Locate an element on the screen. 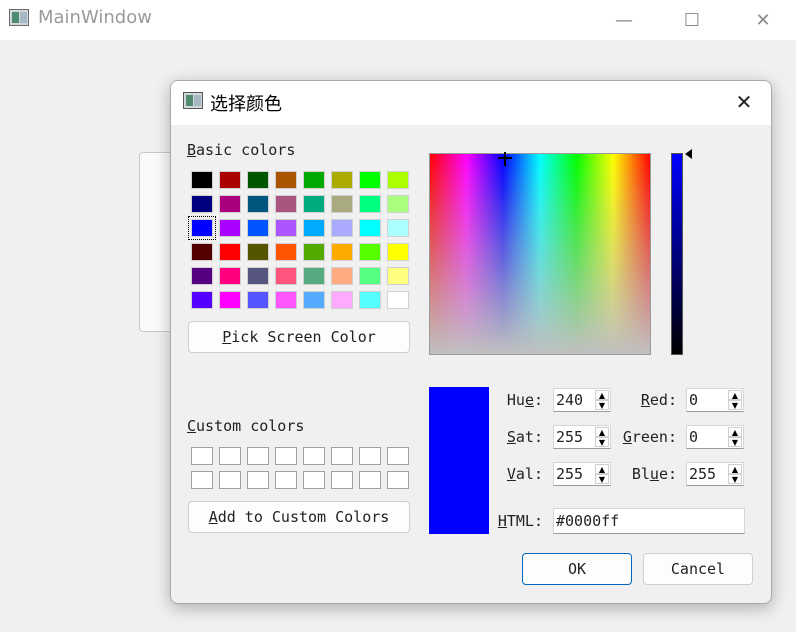  cancel-button: Cancel is located at coordinates (698, 569).